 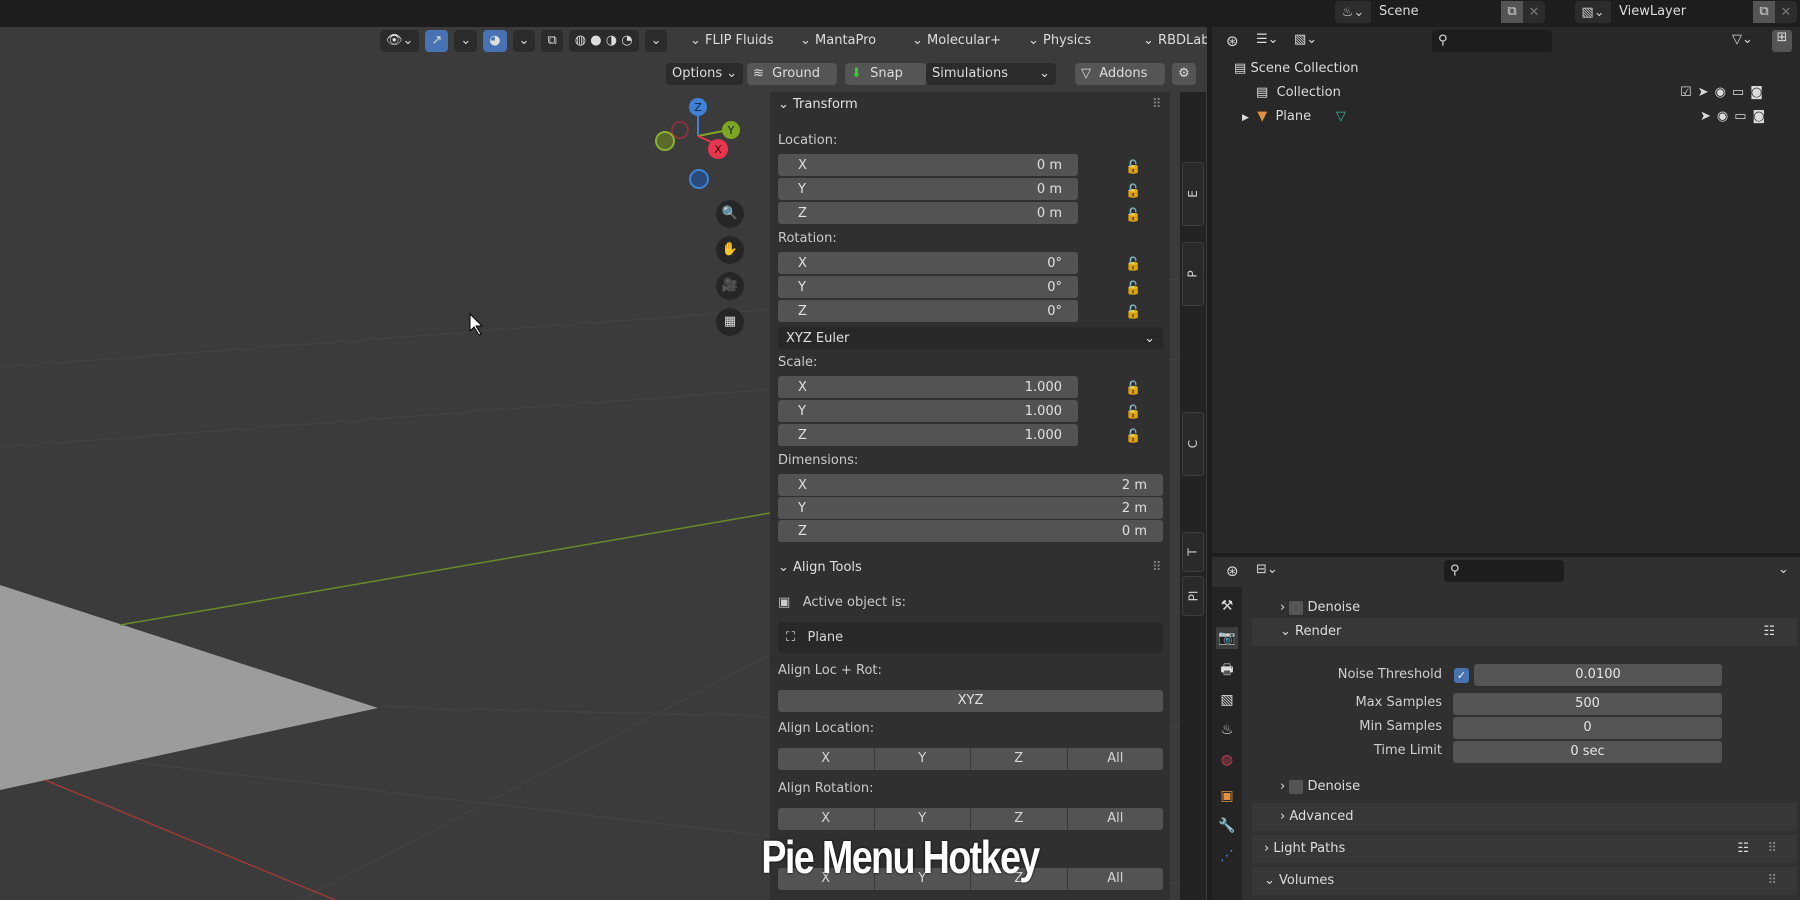 I want to click on simulations-dropdown: Simulations ⌄, so click(x=991, y=74).